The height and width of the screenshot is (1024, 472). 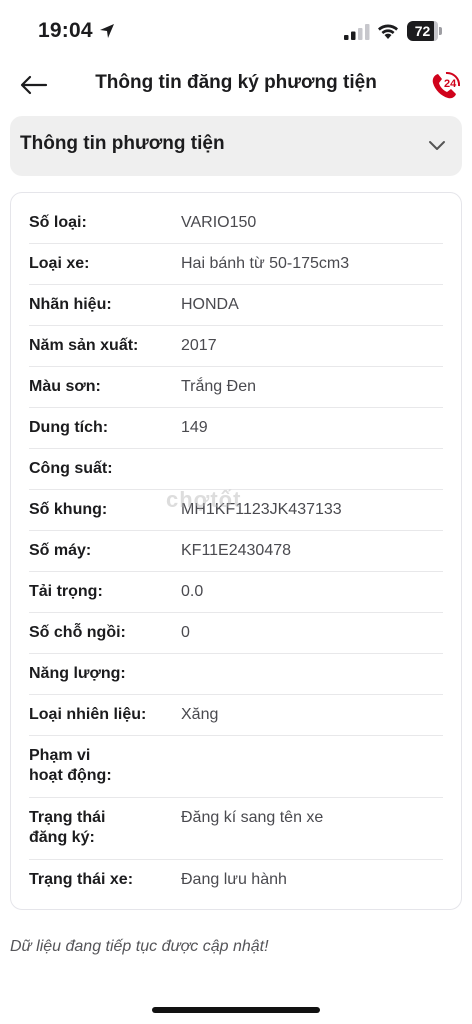 I want to click on info-row: Dung tích: 149, so click(x=236, y=428).